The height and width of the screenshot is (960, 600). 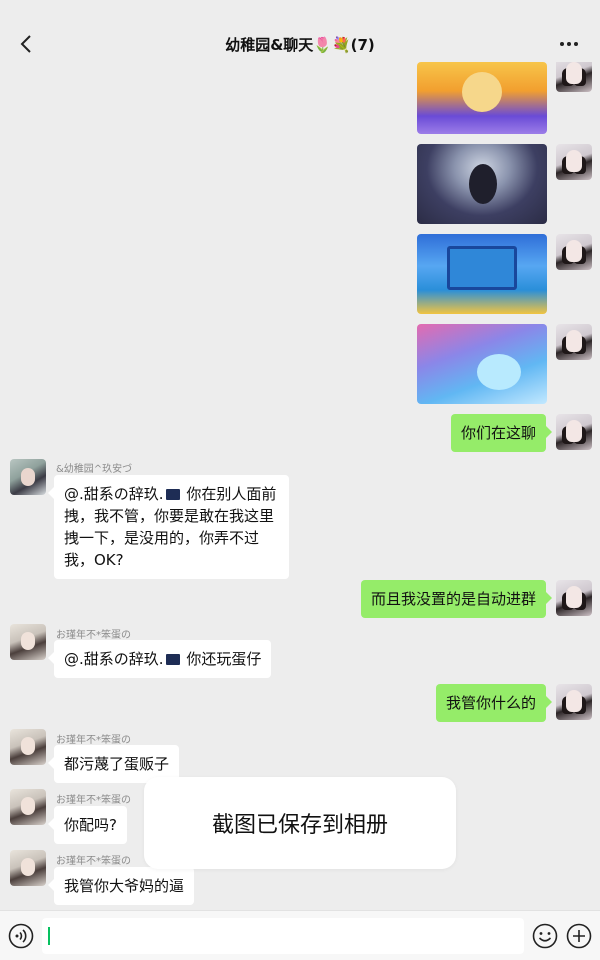 I want to click on message-bubble: 你们在这聊, so click(x=501, y=433).